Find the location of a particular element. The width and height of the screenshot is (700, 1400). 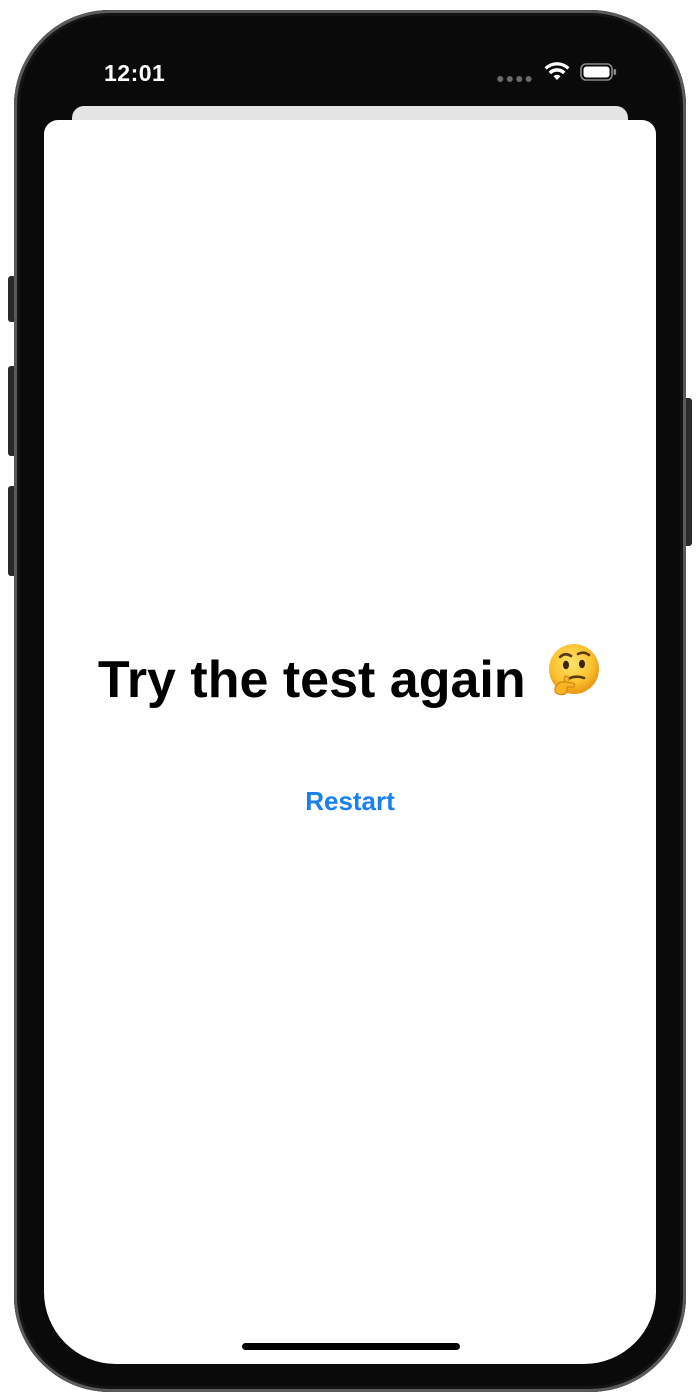

status-bar-icons: ●●●● is located at coordinates (557, 74).